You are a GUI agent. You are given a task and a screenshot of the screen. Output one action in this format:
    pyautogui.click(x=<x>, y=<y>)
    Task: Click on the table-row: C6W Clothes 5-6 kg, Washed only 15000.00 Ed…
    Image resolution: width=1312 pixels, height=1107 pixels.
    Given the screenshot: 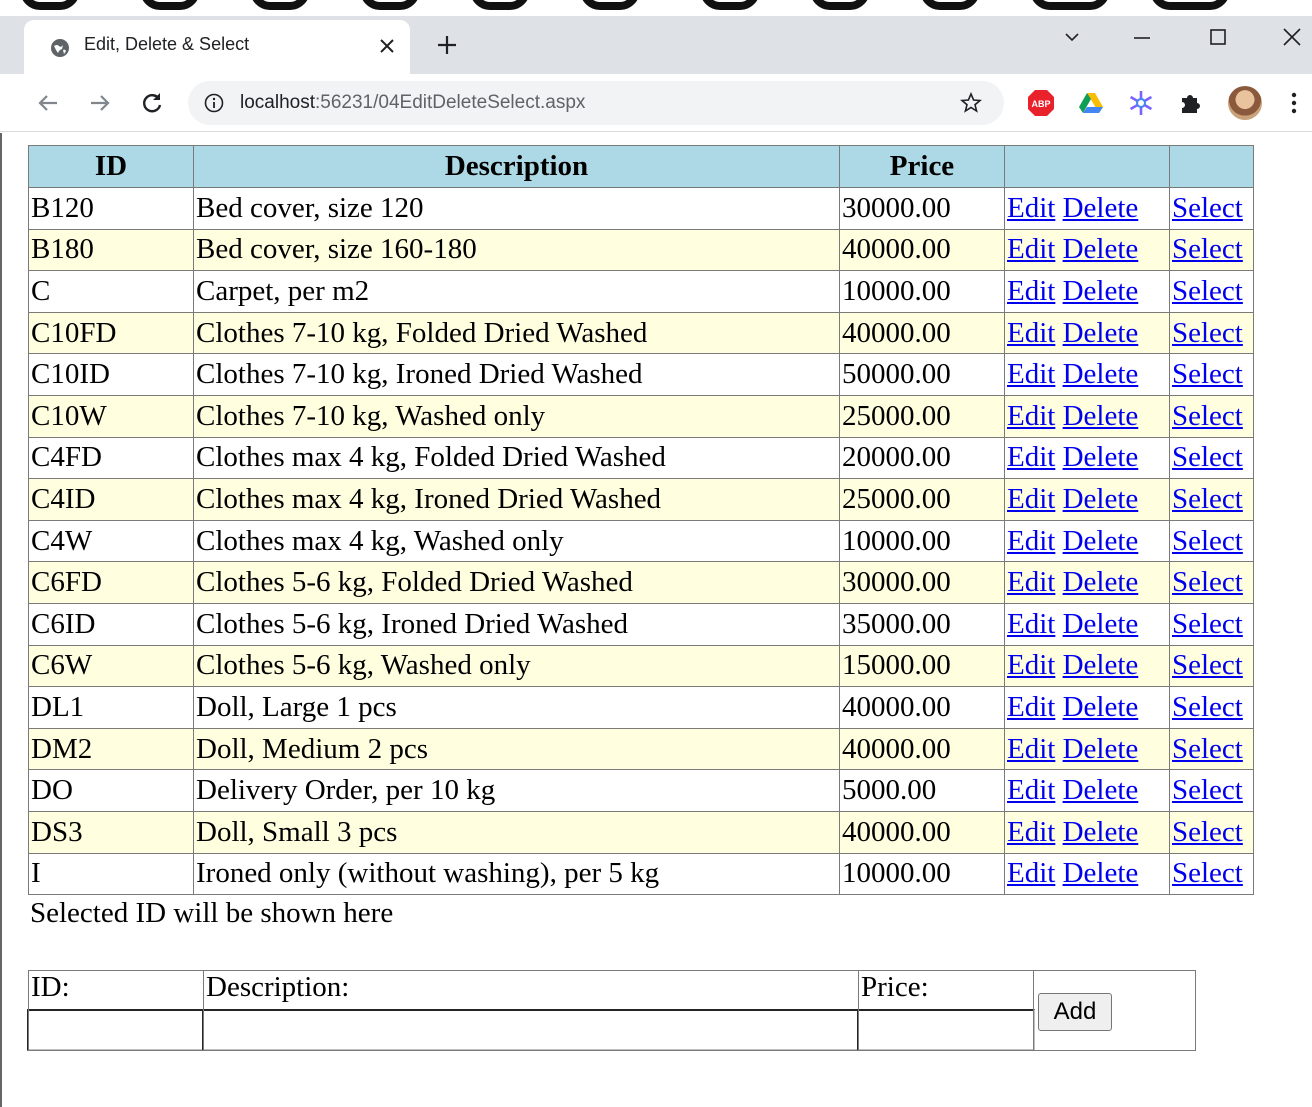 What is the action you would take?
    pyautogui.click(x=641, y=666)
    